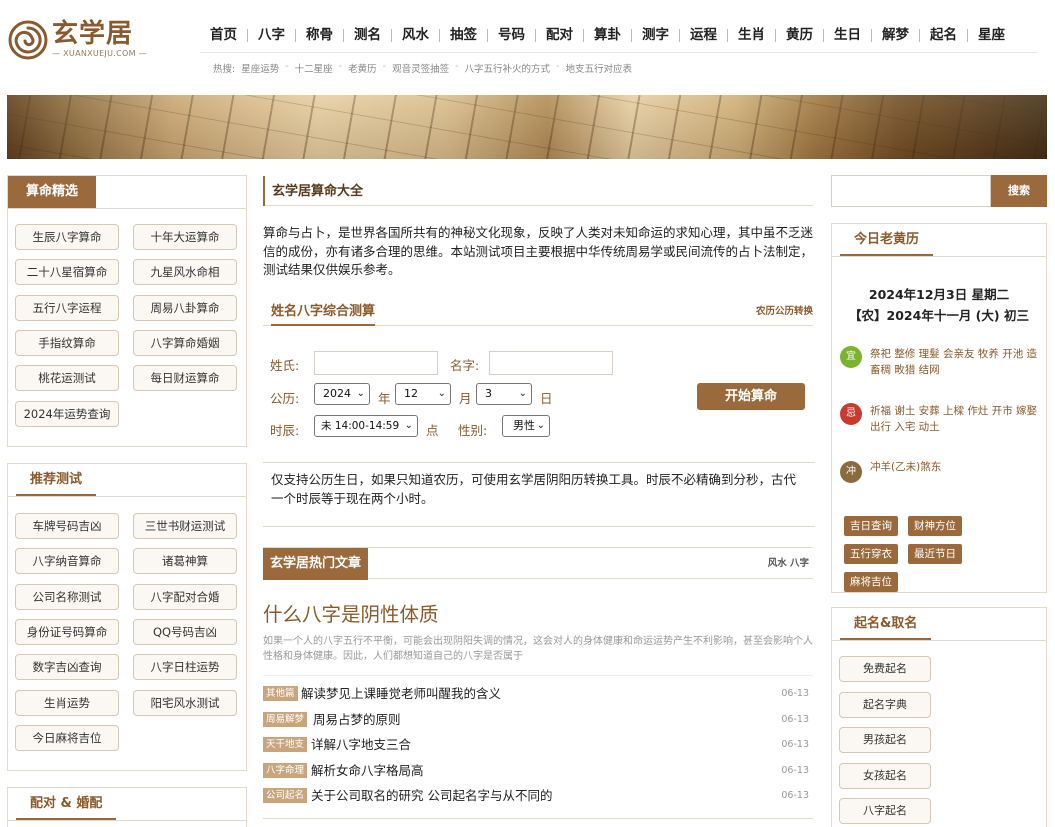  I want to click on article-list-item: 公司起名 关于公司取名的研究 公司起名字与从不同的 06-13, so click(538, 796).